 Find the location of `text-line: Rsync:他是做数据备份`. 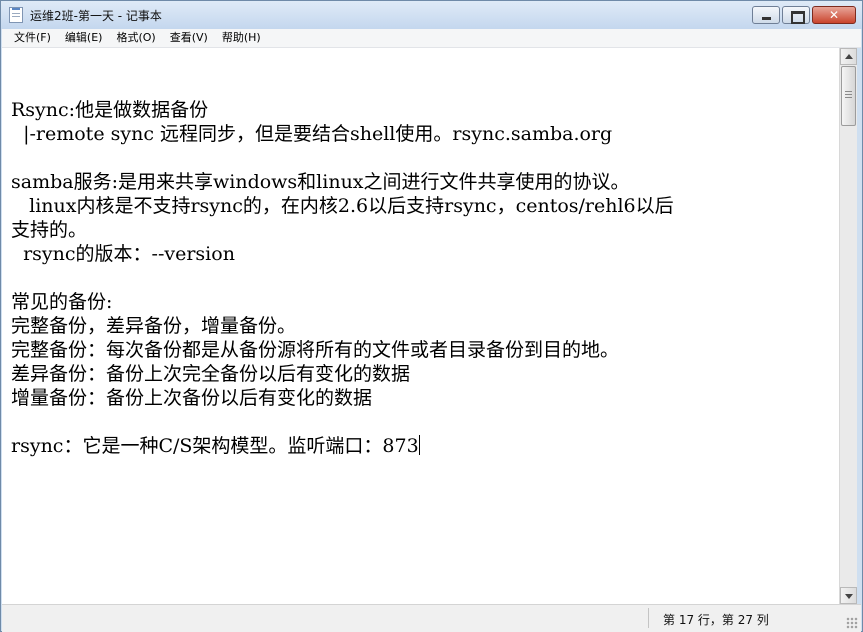

text-line: Rsync:他是做数据备份 is located at coordinates (110, 110).